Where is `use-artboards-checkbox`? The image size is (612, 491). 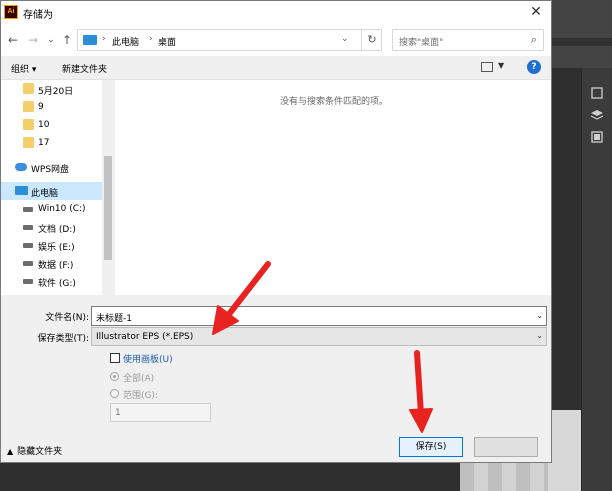
use-artboards-checkbox is located at coordinates (115, 358).